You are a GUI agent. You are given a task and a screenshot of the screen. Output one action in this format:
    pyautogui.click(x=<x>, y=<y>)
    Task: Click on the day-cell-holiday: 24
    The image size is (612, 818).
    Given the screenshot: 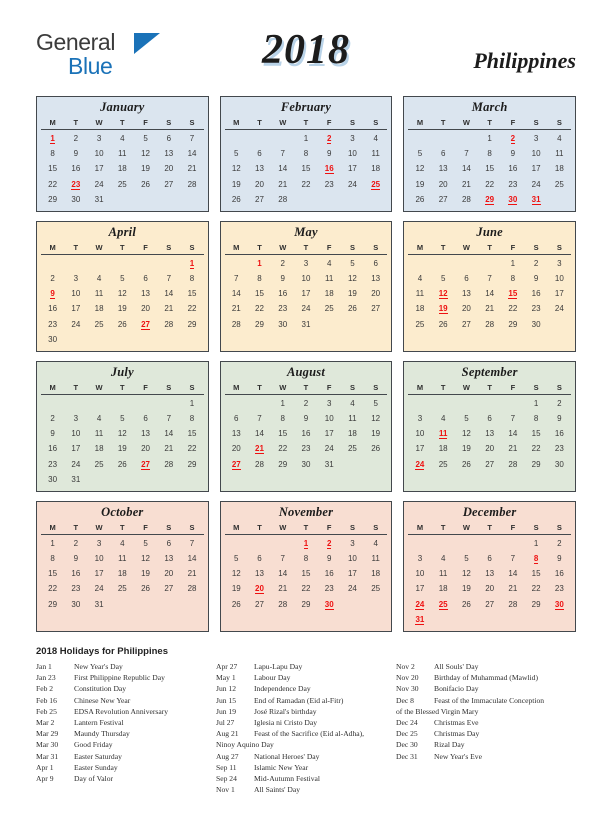 What is the action you would take?
    pyautogui.click(x=419, y=604)
    